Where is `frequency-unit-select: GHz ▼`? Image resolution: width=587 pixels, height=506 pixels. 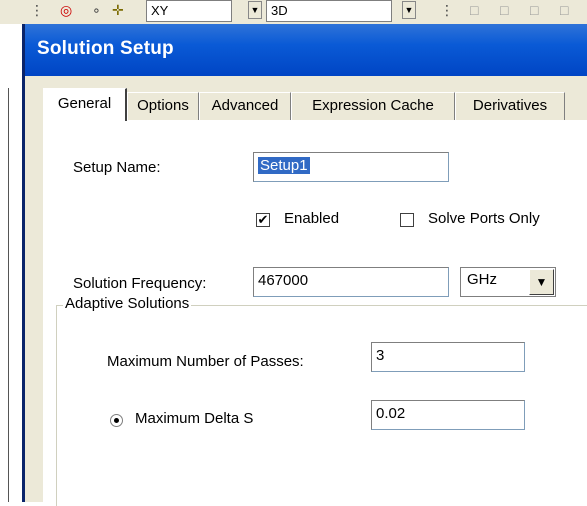
frequency-unit-select: GHz ▼ is located at coordinates (508, 282).